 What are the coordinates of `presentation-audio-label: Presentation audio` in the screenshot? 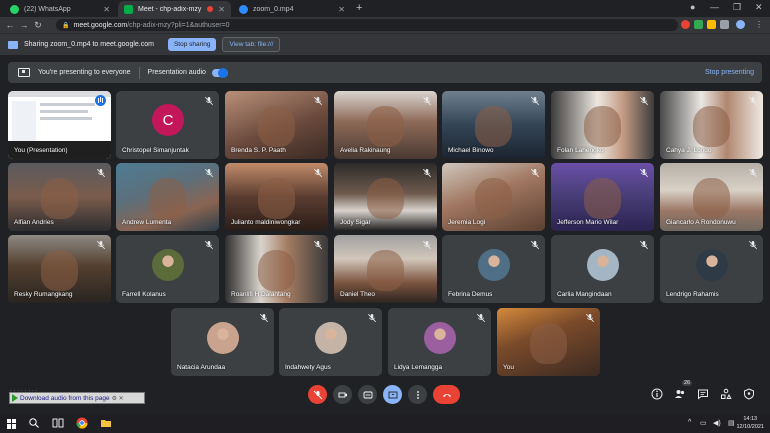 It's located at (176, 72).